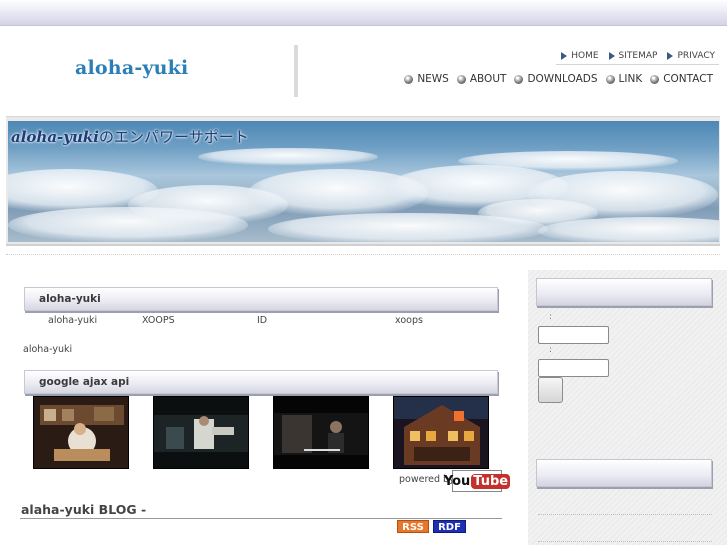 The width and height of the screenshot is (727, 545). What do you see at coordinates (131, 68) in the screenshot?
I see `site-title: aloha-yuki` at bounding box center [131, 68].